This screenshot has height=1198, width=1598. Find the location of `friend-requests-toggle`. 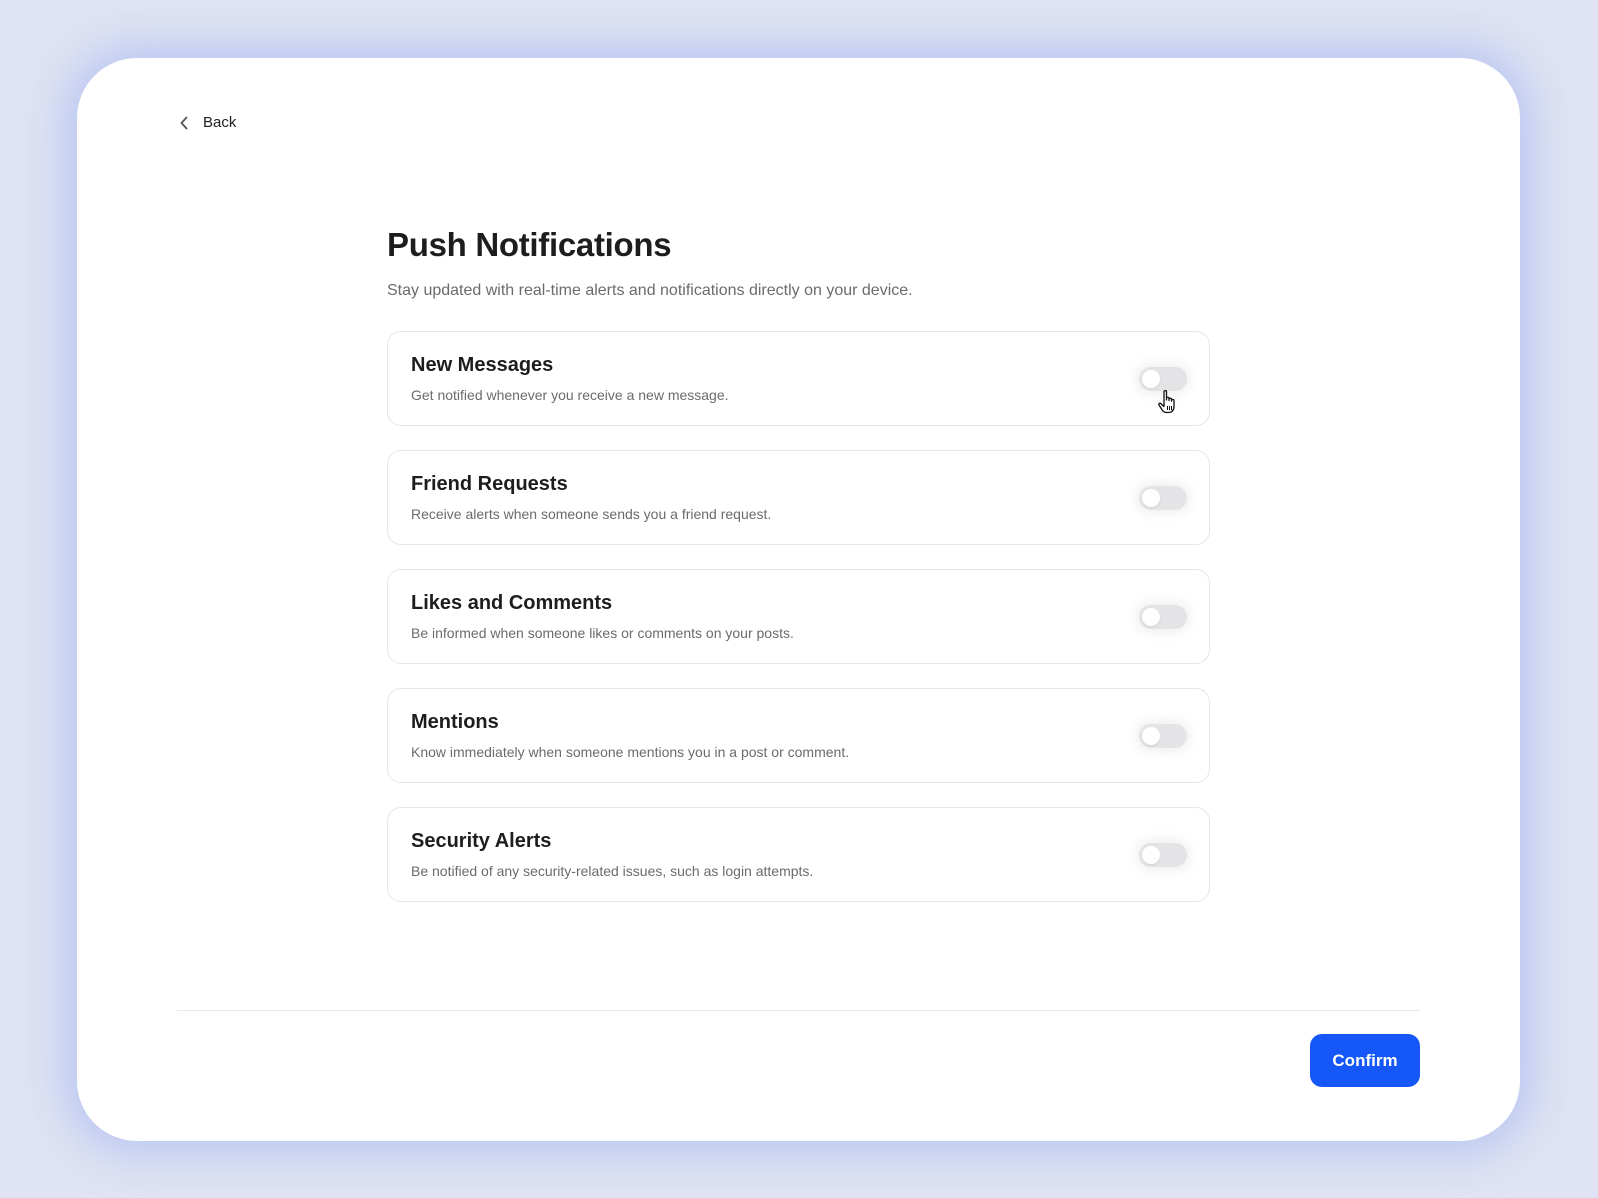

friend-requests-toggle is located at coordinates (1163, 497).